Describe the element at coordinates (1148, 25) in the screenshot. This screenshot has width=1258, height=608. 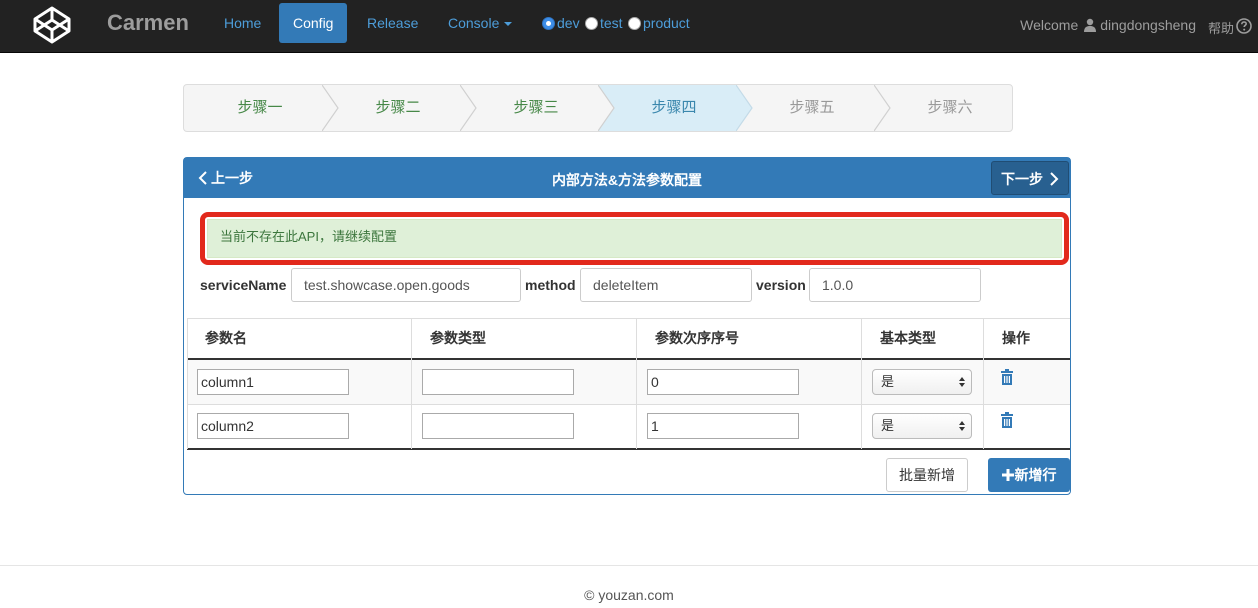
I see `username: dingdongsheng` at that location.